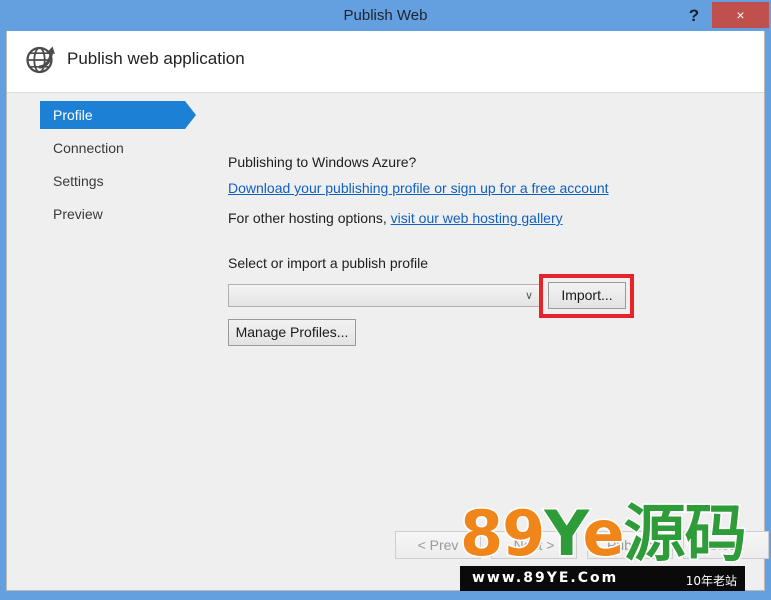 The height and width of the screenshot is (600, 771). Describe the element at coordinates (740, 15) in the screenshot. I see `close-window-button: ×` at that location.